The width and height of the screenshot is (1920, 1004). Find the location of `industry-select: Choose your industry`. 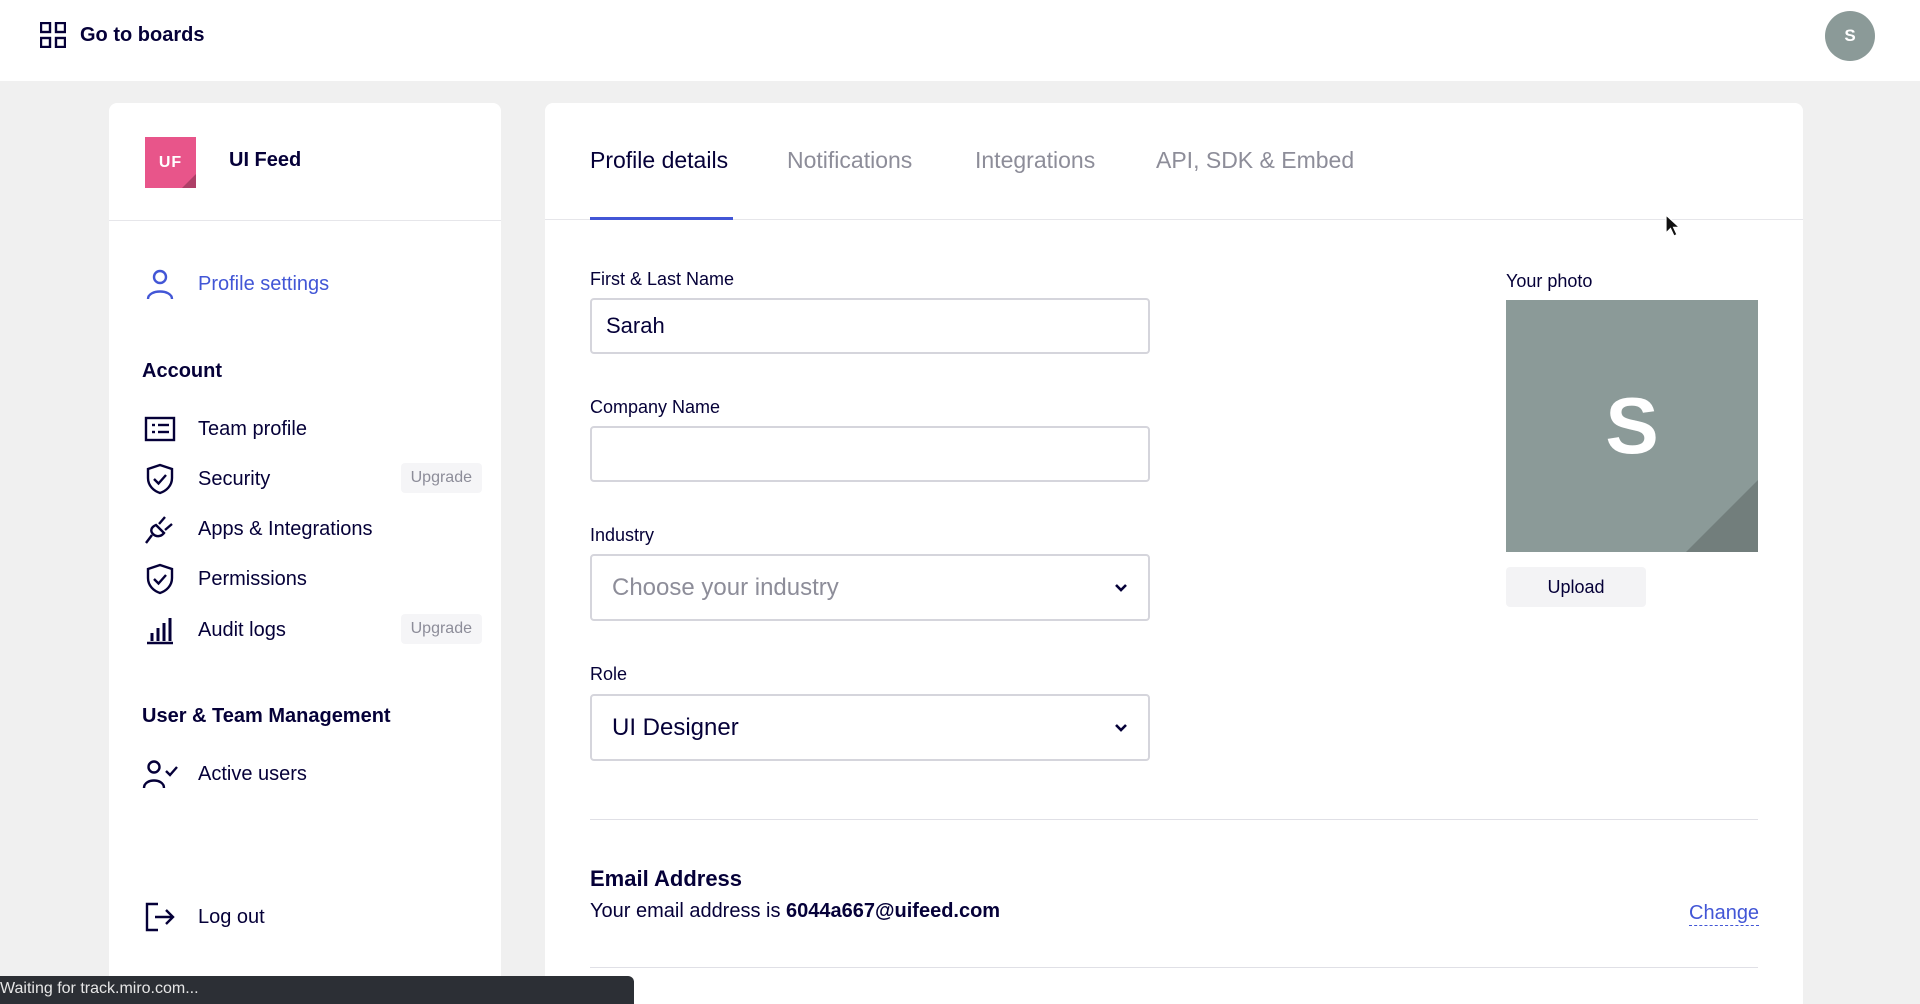

industry-select: Choose your industry is located at coordinates (870, 587).